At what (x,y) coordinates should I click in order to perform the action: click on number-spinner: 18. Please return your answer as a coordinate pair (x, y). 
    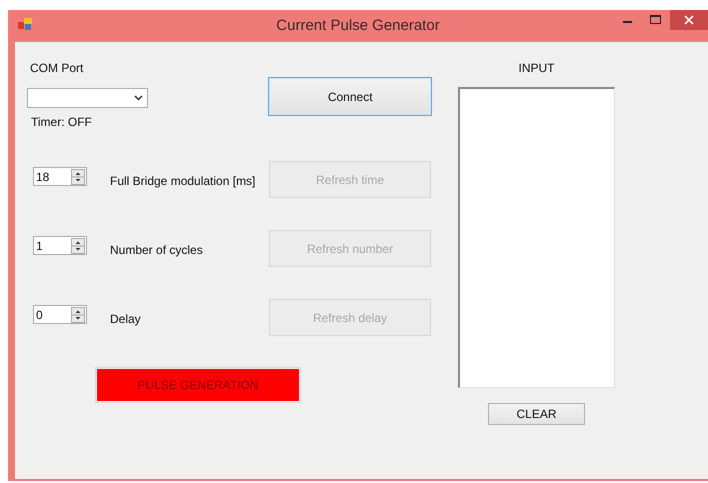
    Looking at the image, I should click on (60, 176).